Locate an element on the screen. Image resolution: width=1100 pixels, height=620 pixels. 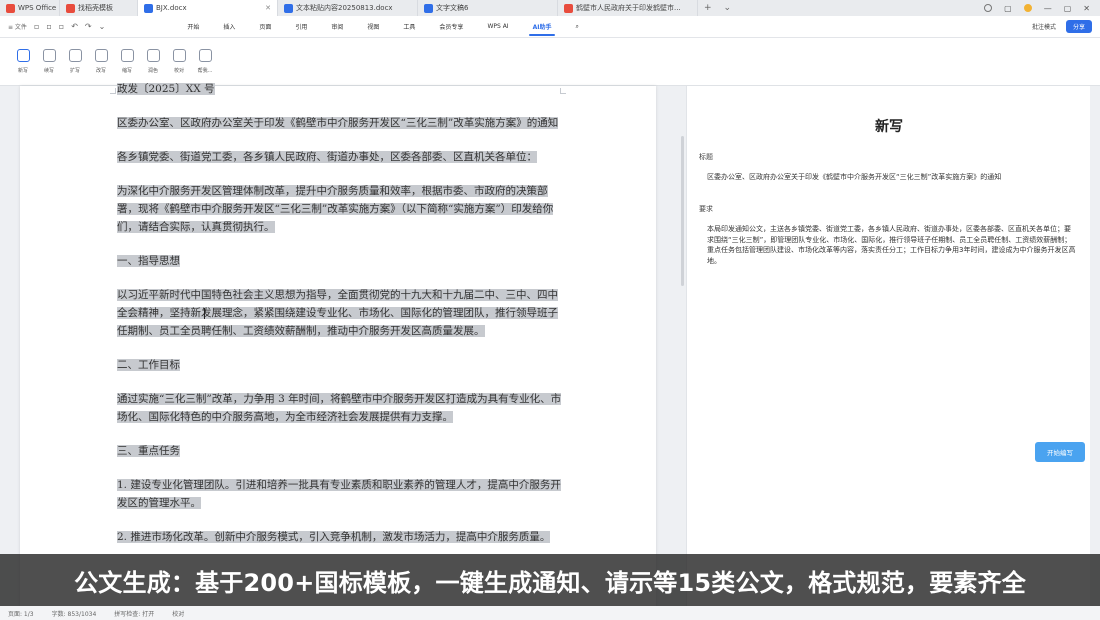
menu-review: 审阅 is located at coordinates (337, 27).